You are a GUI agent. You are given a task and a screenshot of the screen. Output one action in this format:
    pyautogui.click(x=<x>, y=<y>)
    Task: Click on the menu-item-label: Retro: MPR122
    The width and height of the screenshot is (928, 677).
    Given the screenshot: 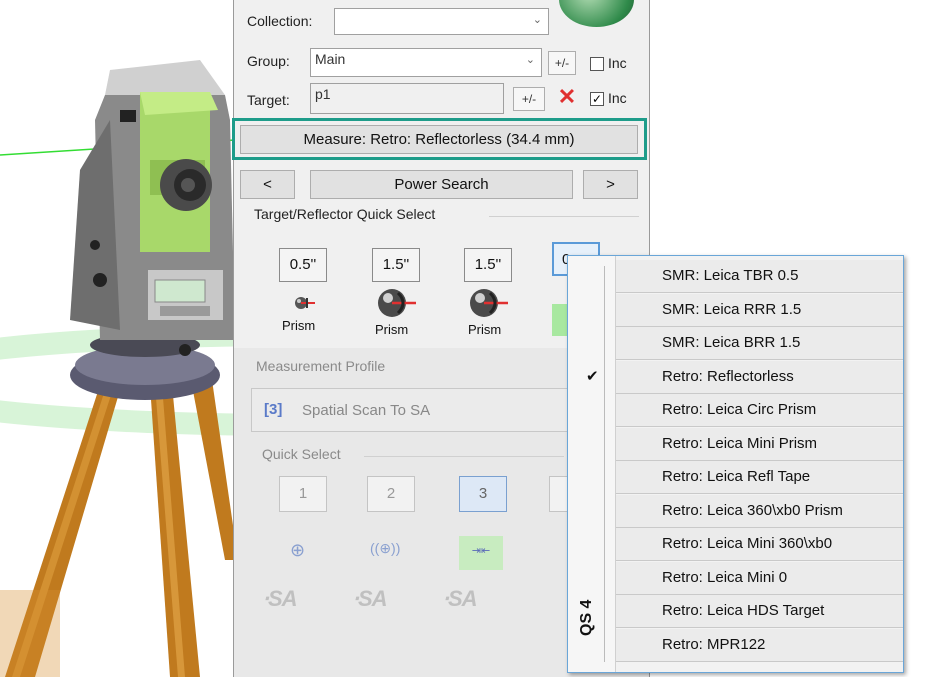 What is the action you would take?
    pyautogui.click(x=714, y=644)
    